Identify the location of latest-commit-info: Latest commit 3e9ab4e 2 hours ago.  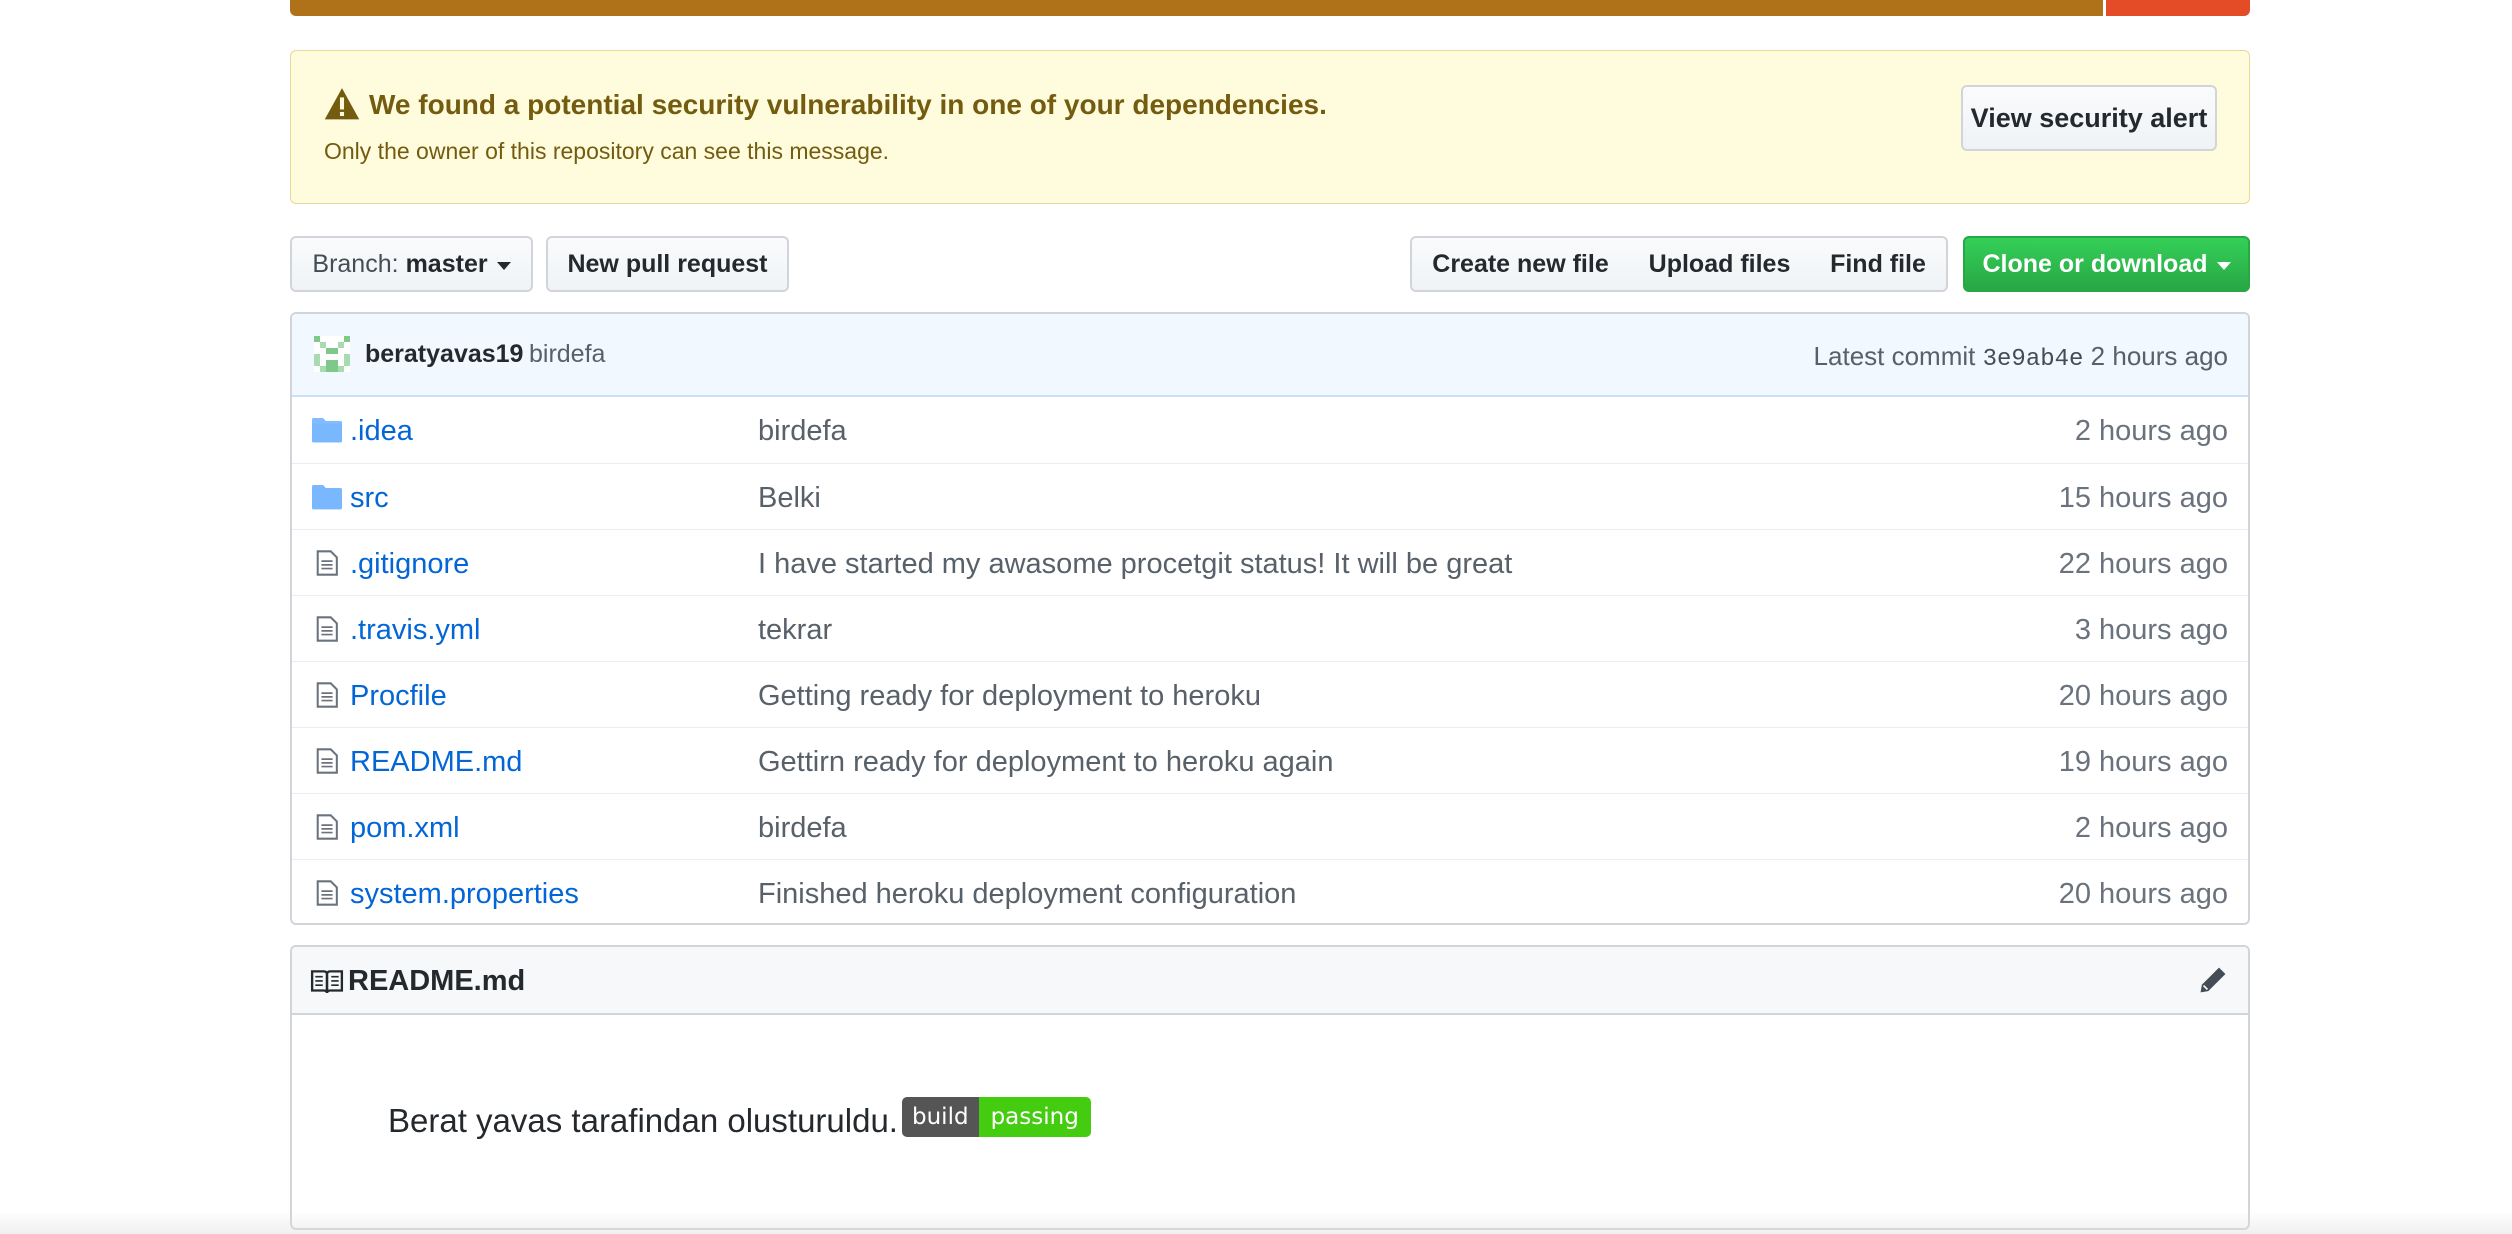
(2021, 357).